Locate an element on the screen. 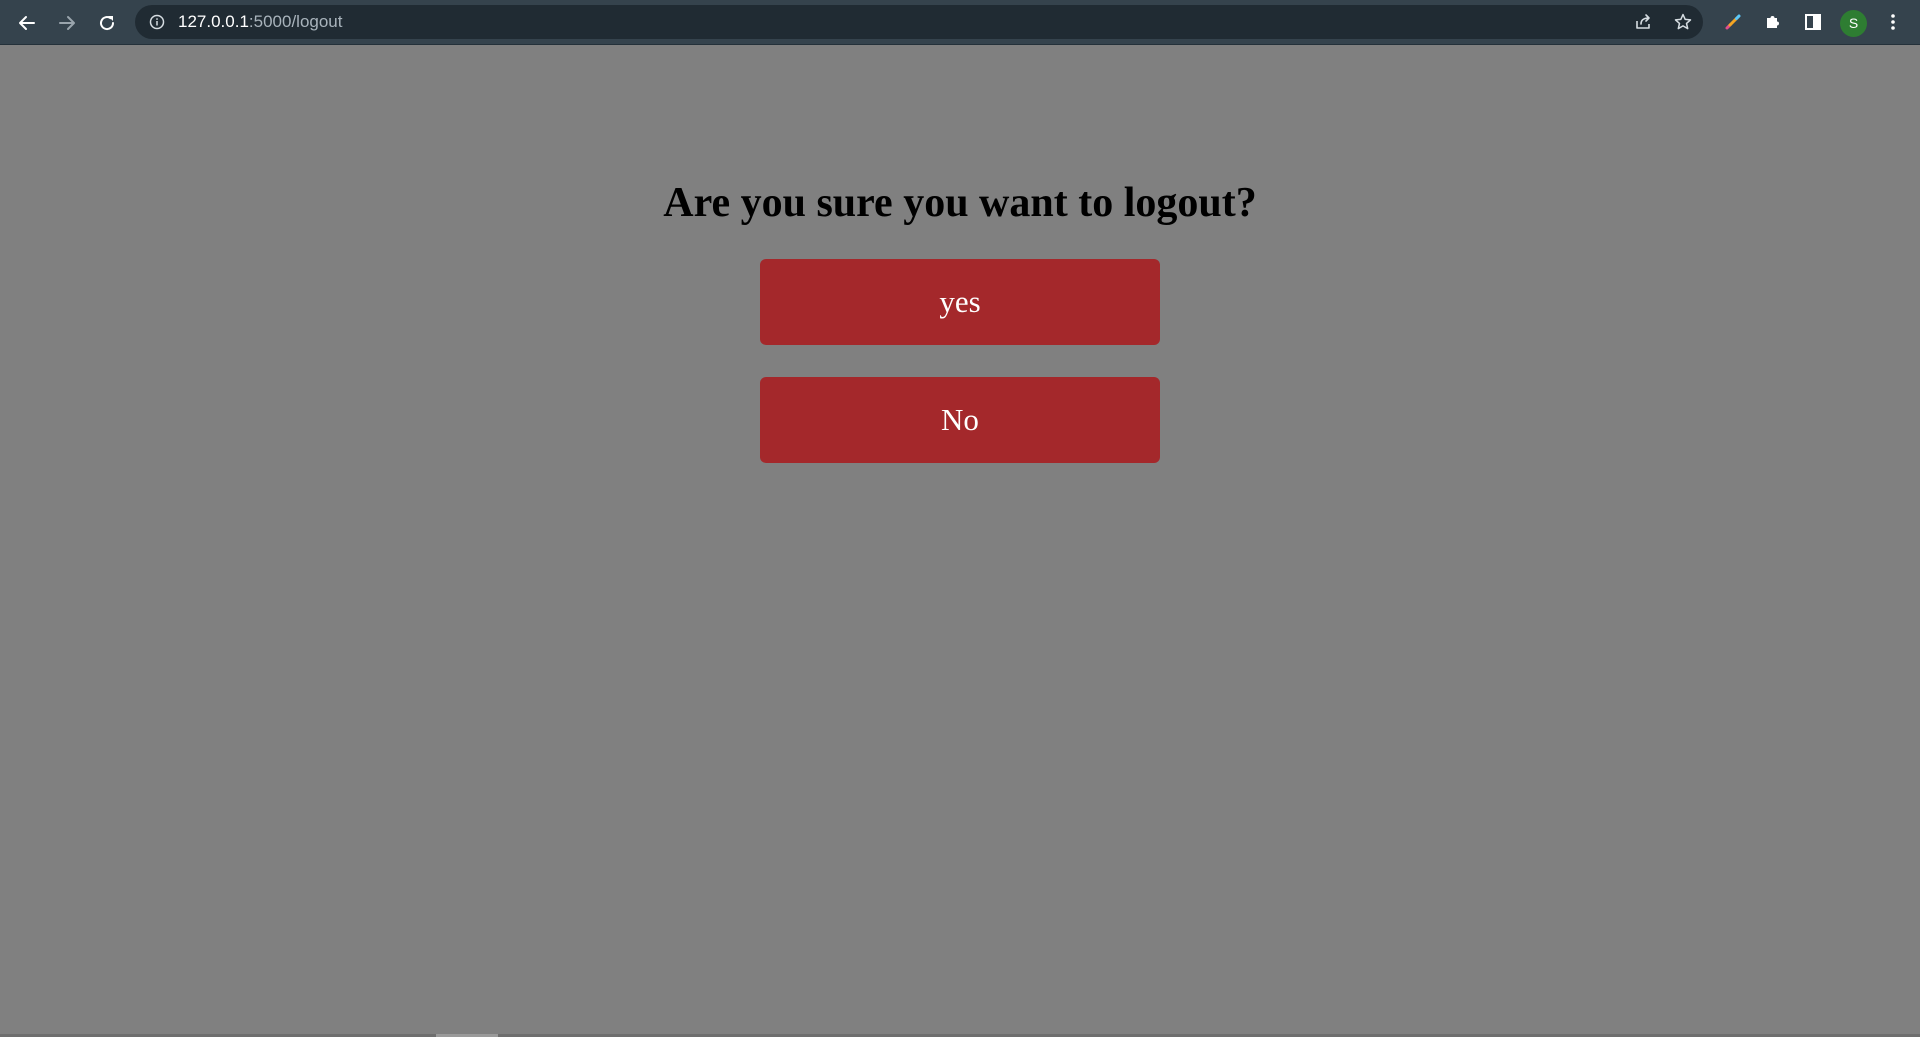 This screenshot has width=1920, height=1037. url-host: 127.0.0.1 is located at coordinates (213, 21).